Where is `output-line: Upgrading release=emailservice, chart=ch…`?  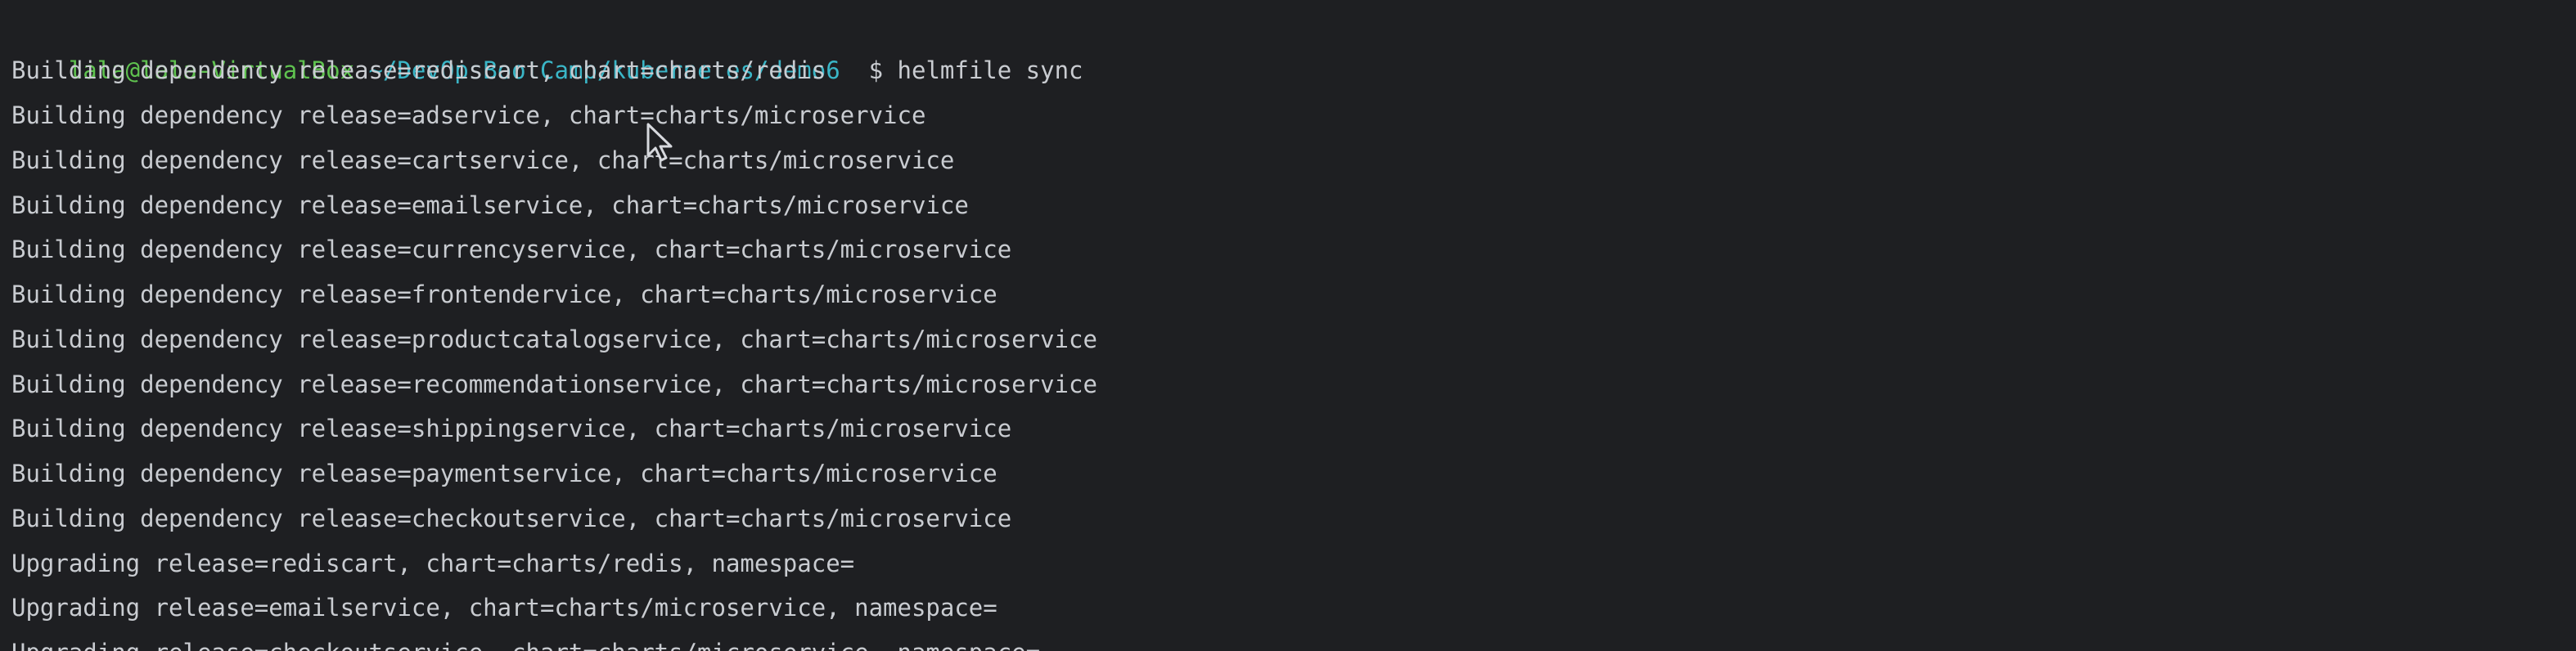
output-line: Upgrading release=emailservice, chart=ch… is located at coordinates (505, 608).